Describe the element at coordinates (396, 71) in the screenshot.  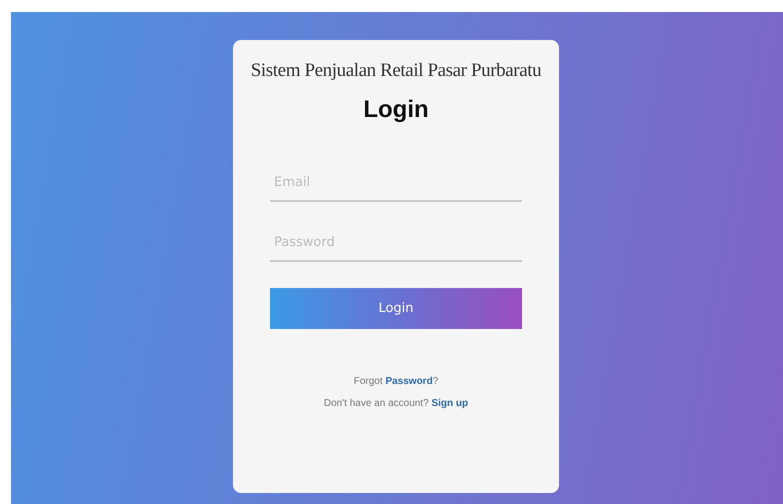
I see `app-title: Sistem Penjualan Retail Pasar Purbaratu` at that location.